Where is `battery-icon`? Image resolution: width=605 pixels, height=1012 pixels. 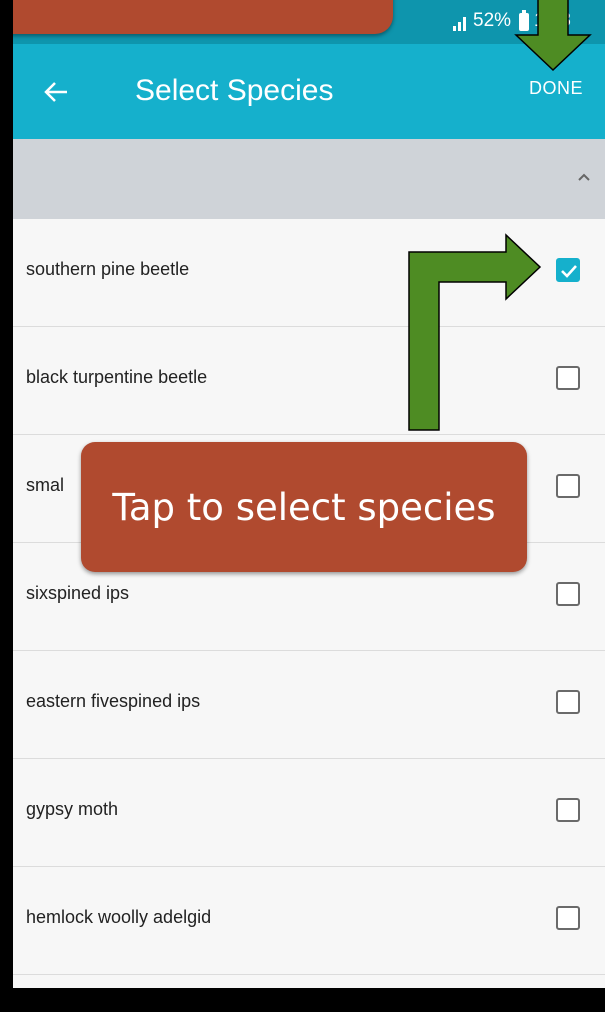
battery-icon is located at coordinates (524, 20).